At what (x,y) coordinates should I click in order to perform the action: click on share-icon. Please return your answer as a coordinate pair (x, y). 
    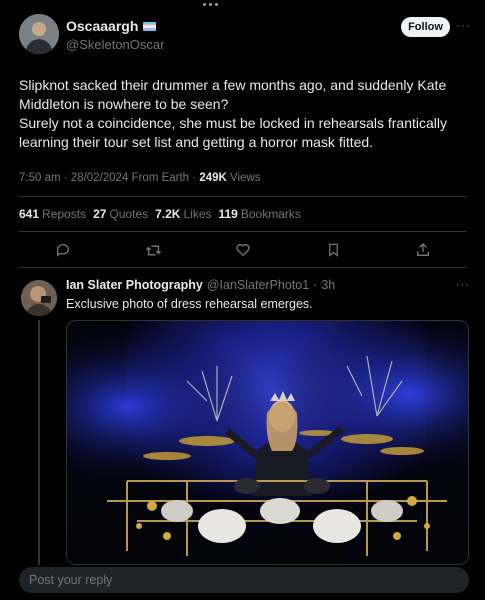
    Looking at the image, I should click on (423, 250).